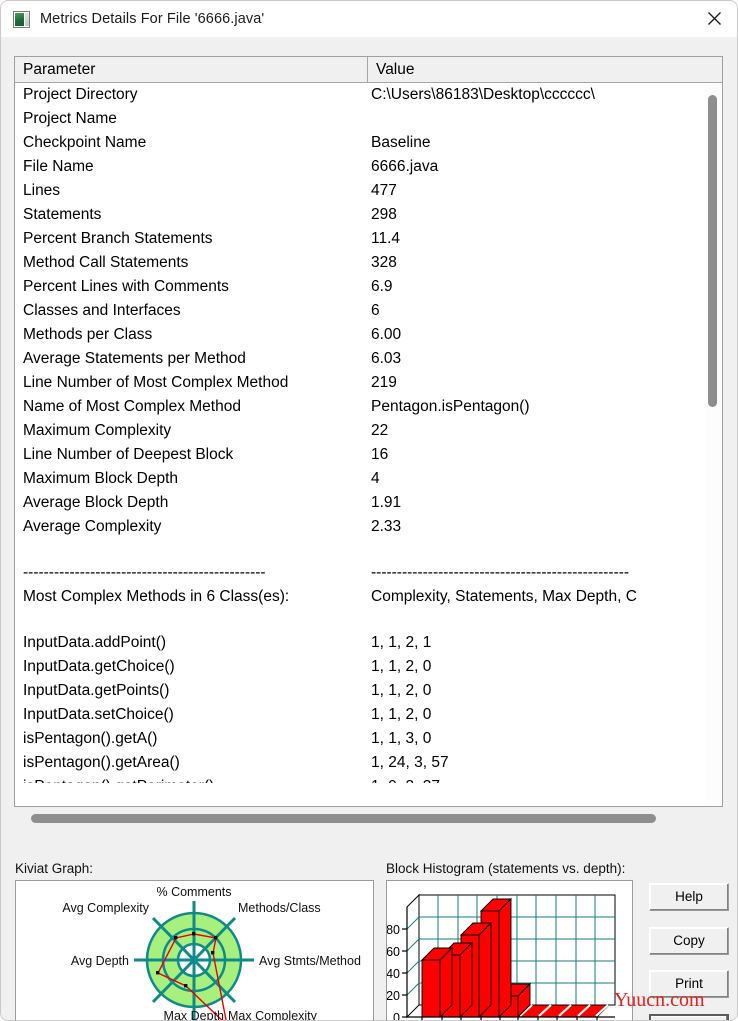  What do you see at coordinates (88, 334) in the screenshot?
I see `cell-parameter: Methods per Class` at bounding box center [88, 334].